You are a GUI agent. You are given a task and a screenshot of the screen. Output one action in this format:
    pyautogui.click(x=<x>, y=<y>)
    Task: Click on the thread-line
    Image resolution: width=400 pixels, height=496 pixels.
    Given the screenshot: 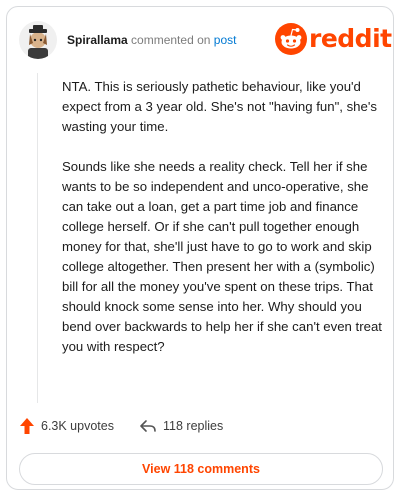 What is the action you would take?
    pyautogui.click(x=37, y=238)
    